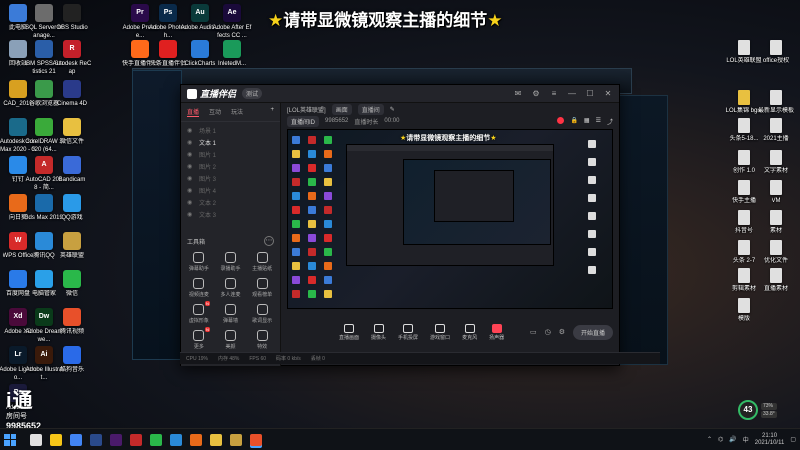 The width and height of the screenshot is (800, 450). What do you see at coordinates (156, 439) in the screenshot?
I see `wechat-taskbar-icon` at bounding box center [156, 439].